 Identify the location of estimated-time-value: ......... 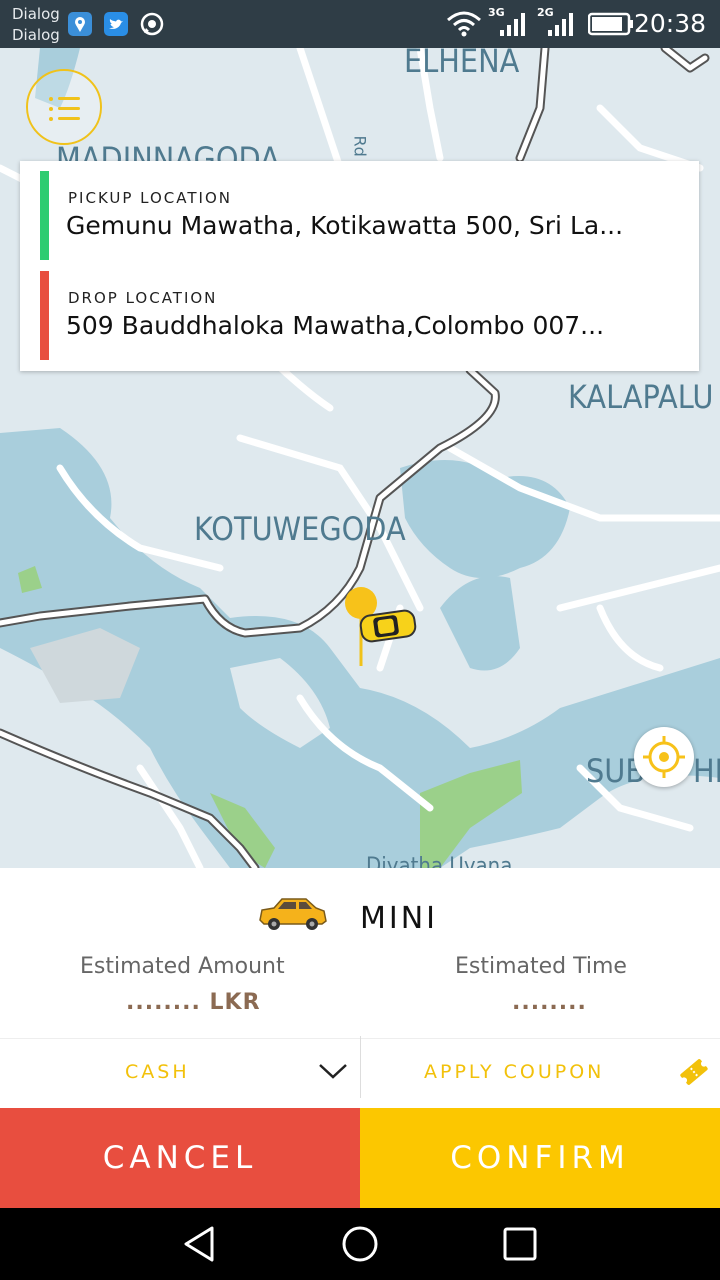
(549, 1002).